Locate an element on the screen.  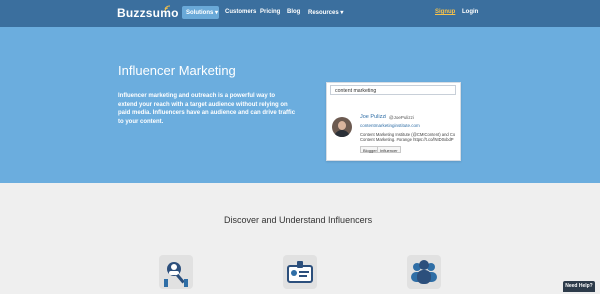
nav-item-blog: Blog is located at coordinates (293, 12).